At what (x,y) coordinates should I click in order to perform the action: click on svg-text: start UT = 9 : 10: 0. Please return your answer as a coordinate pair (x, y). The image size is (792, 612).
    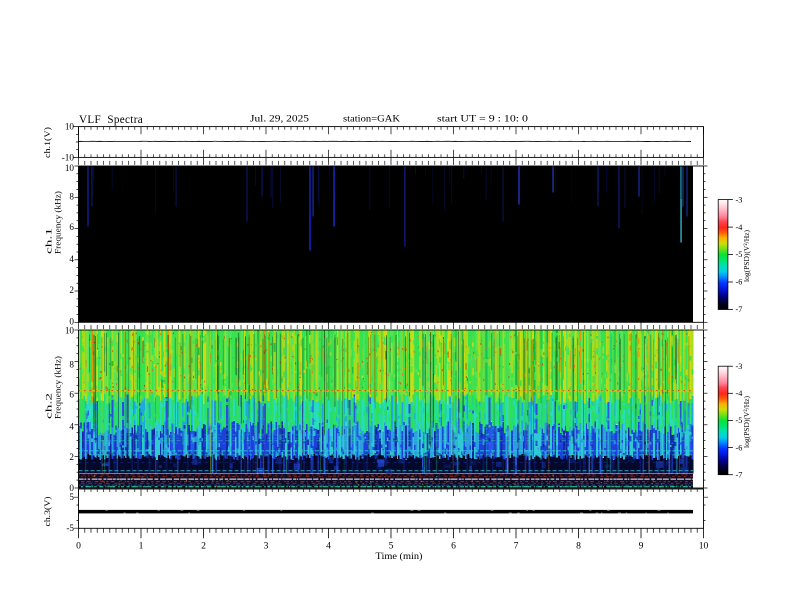
    Looking at the image, I should click on (482, 119).